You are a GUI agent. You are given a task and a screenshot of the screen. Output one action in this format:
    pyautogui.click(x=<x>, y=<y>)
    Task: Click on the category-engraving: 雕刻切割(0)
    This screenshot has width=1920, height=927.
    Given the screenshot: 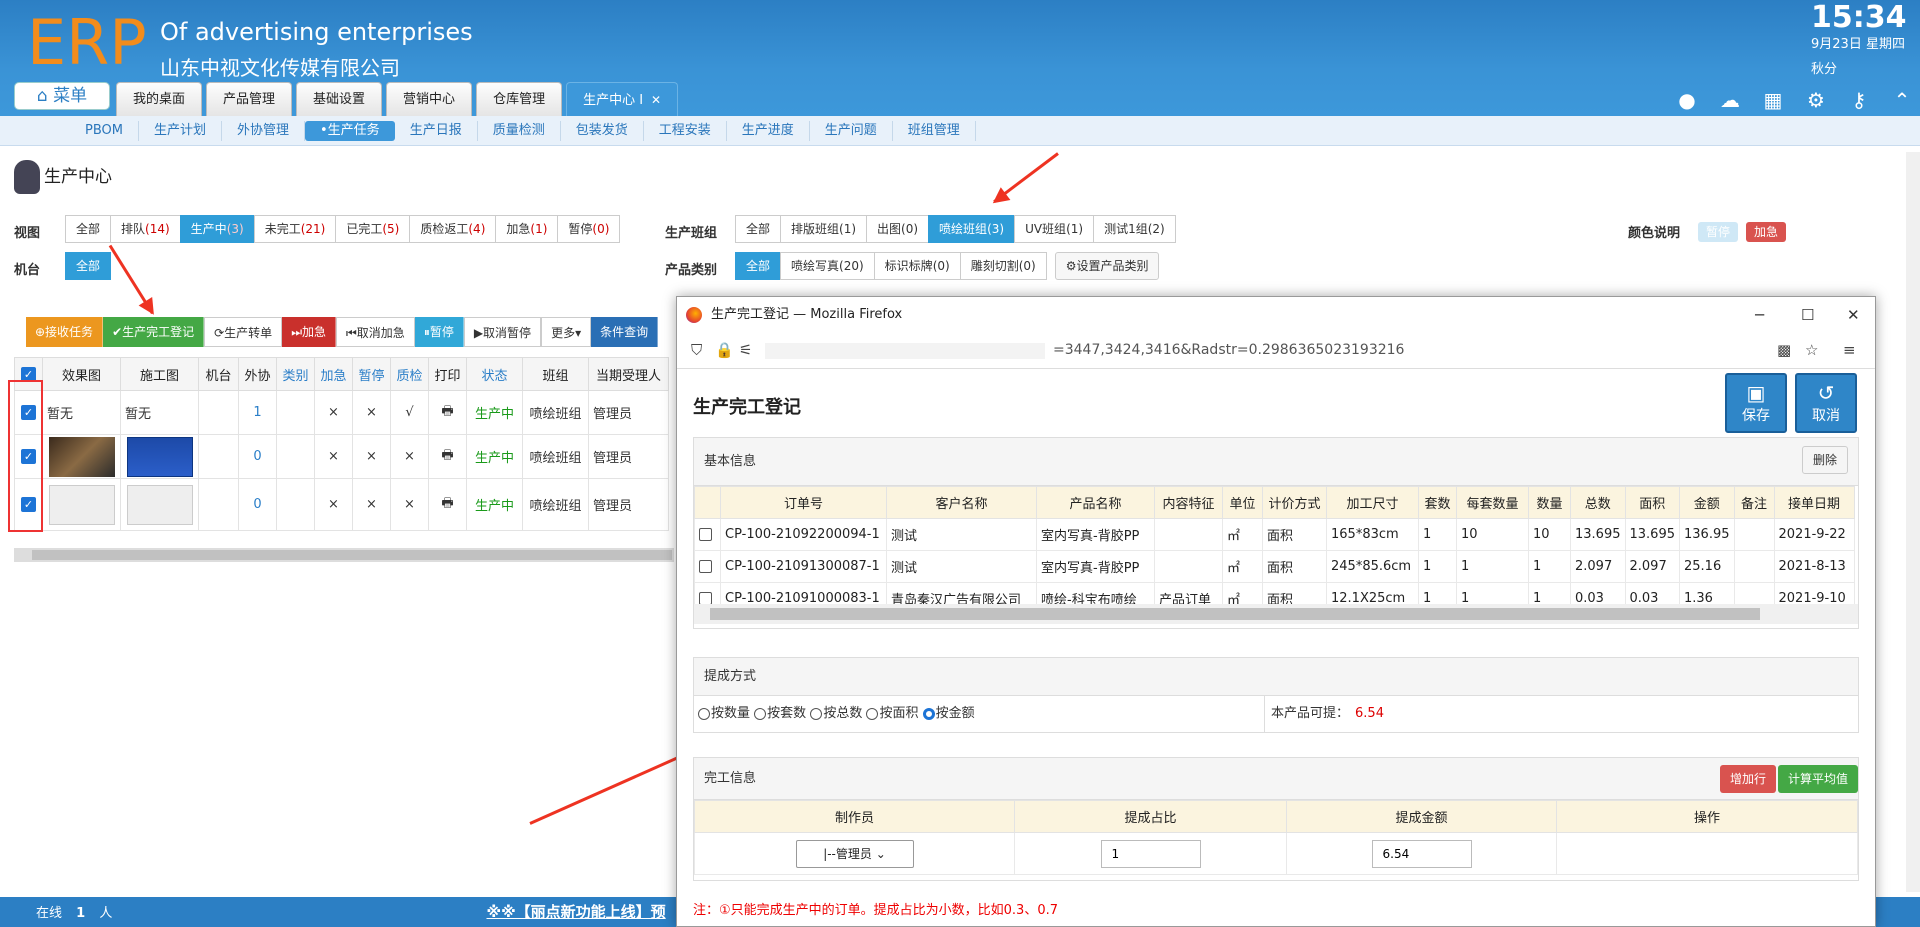 What is the action you would take?
    pyautogui.click(x=1003, y=266)
    